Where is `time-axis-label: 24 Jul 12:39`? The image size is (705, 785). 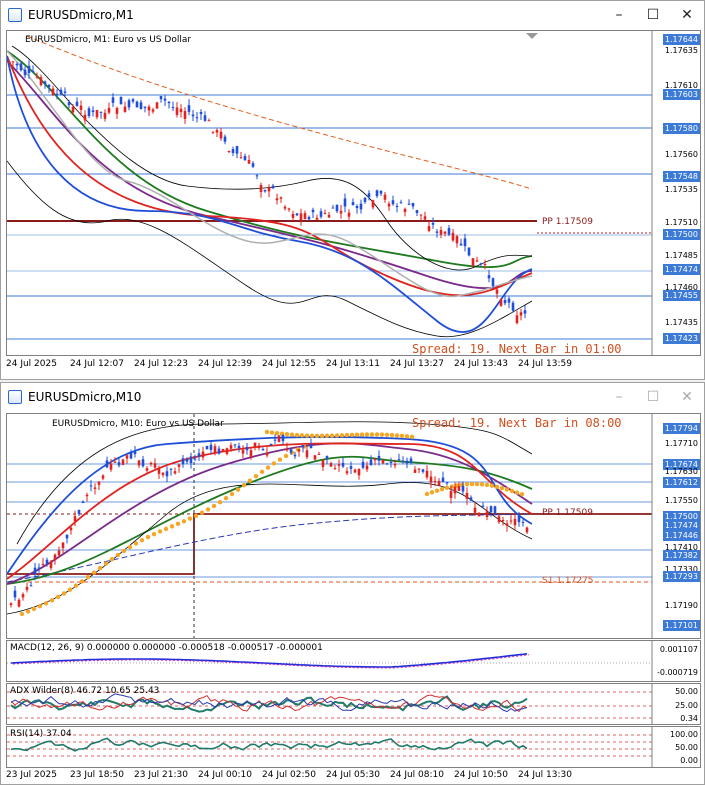
time-axis-label: 24 Jul 12:39 is located at coordinates (225, 364).